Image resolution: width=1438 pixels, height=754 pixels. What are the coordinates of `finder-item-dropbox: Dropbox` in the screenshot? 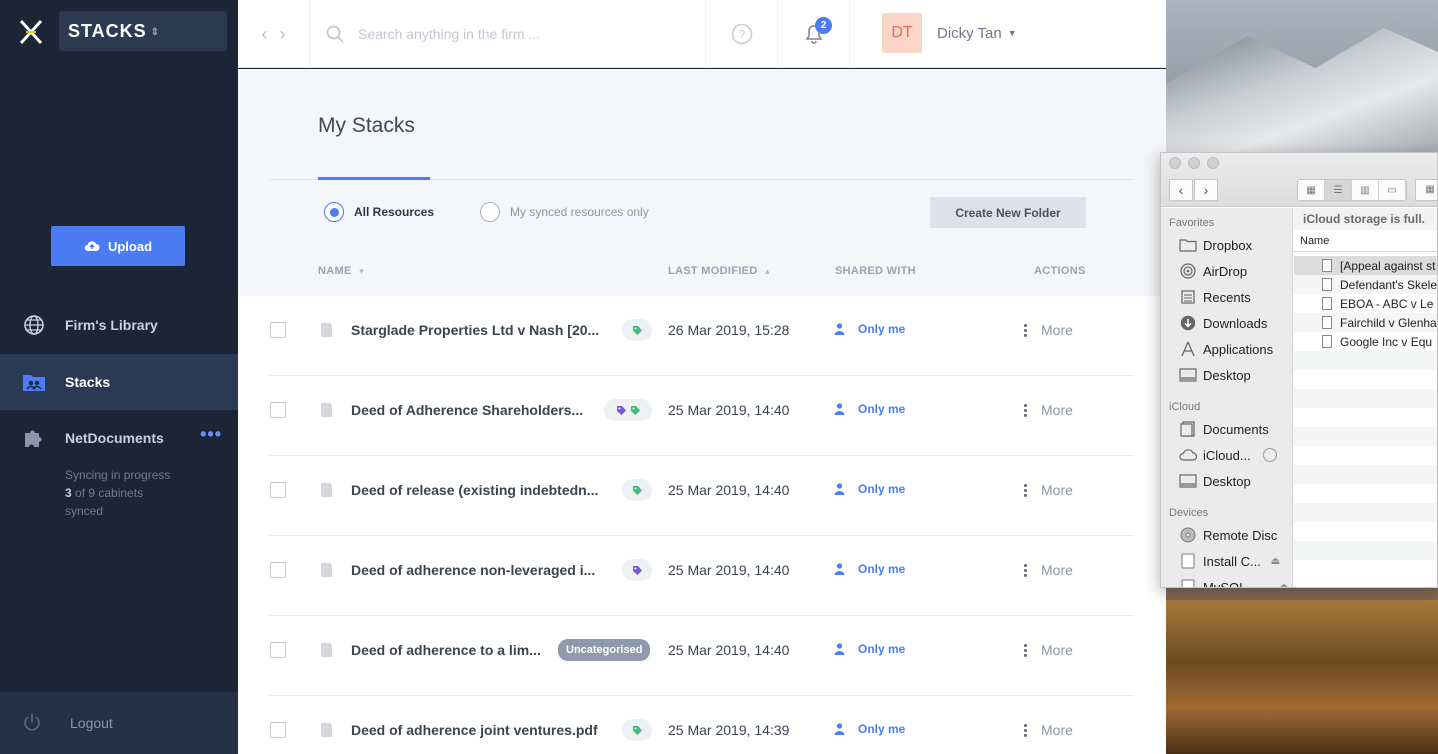 It's located at (1215, 245).